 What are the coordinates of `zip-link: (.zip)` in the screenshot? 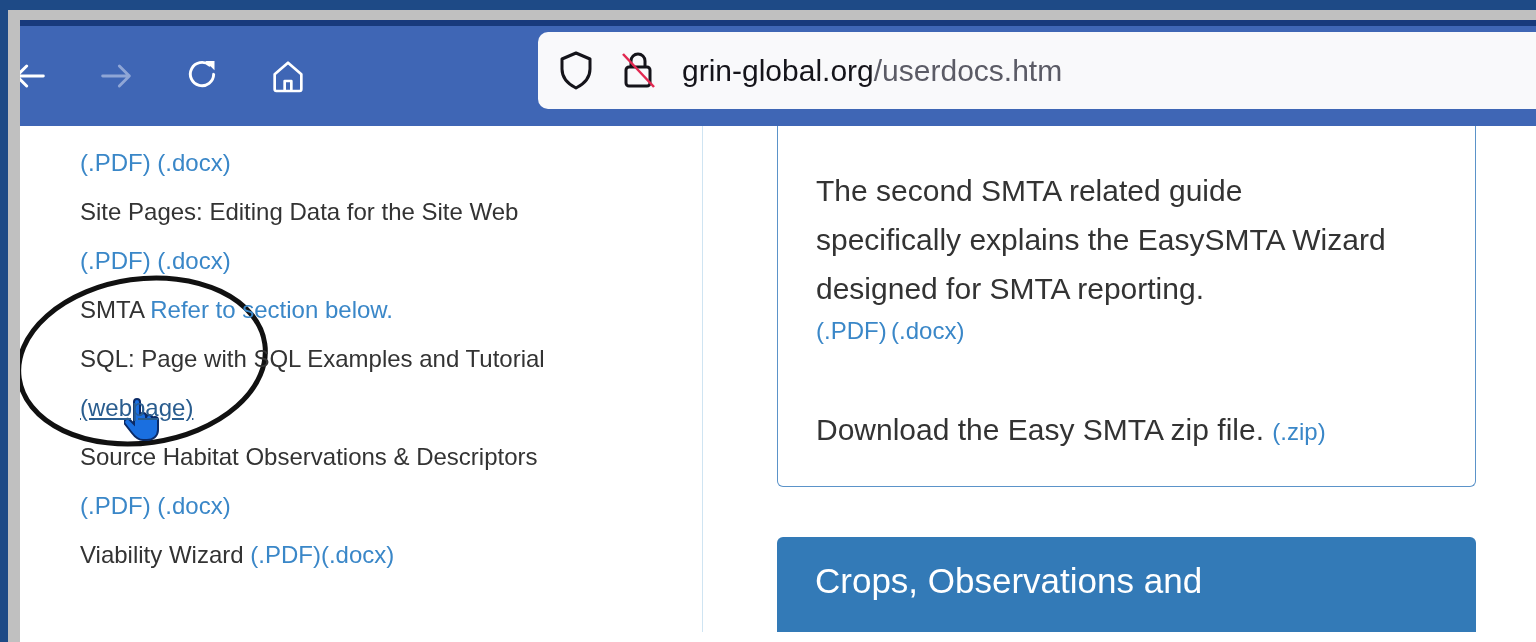 It's located at (1299, 431).